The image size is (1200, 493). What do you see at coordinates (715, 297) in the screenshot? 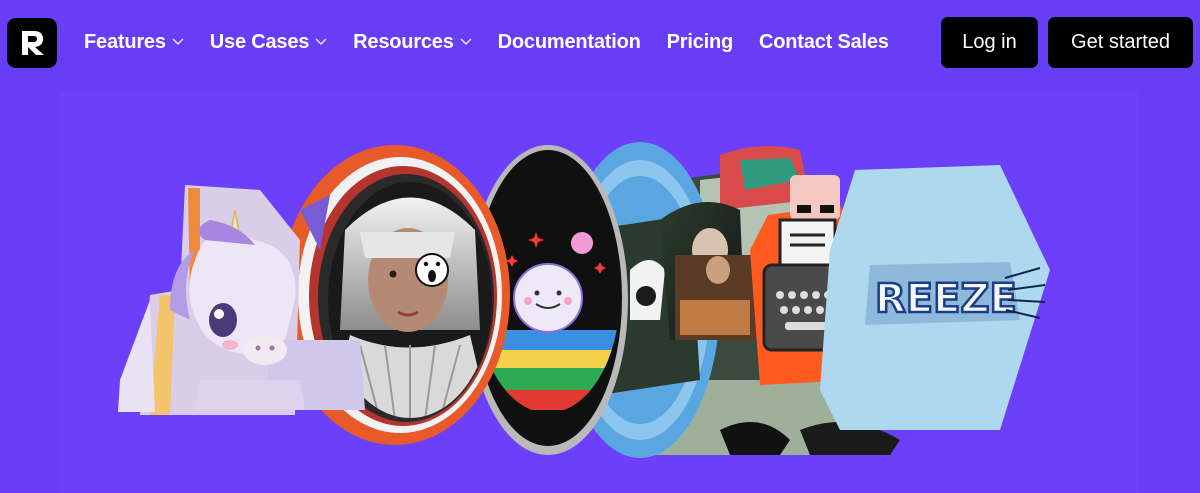
I see `collage-tile-woodworker` at bounding box center [715, 297].